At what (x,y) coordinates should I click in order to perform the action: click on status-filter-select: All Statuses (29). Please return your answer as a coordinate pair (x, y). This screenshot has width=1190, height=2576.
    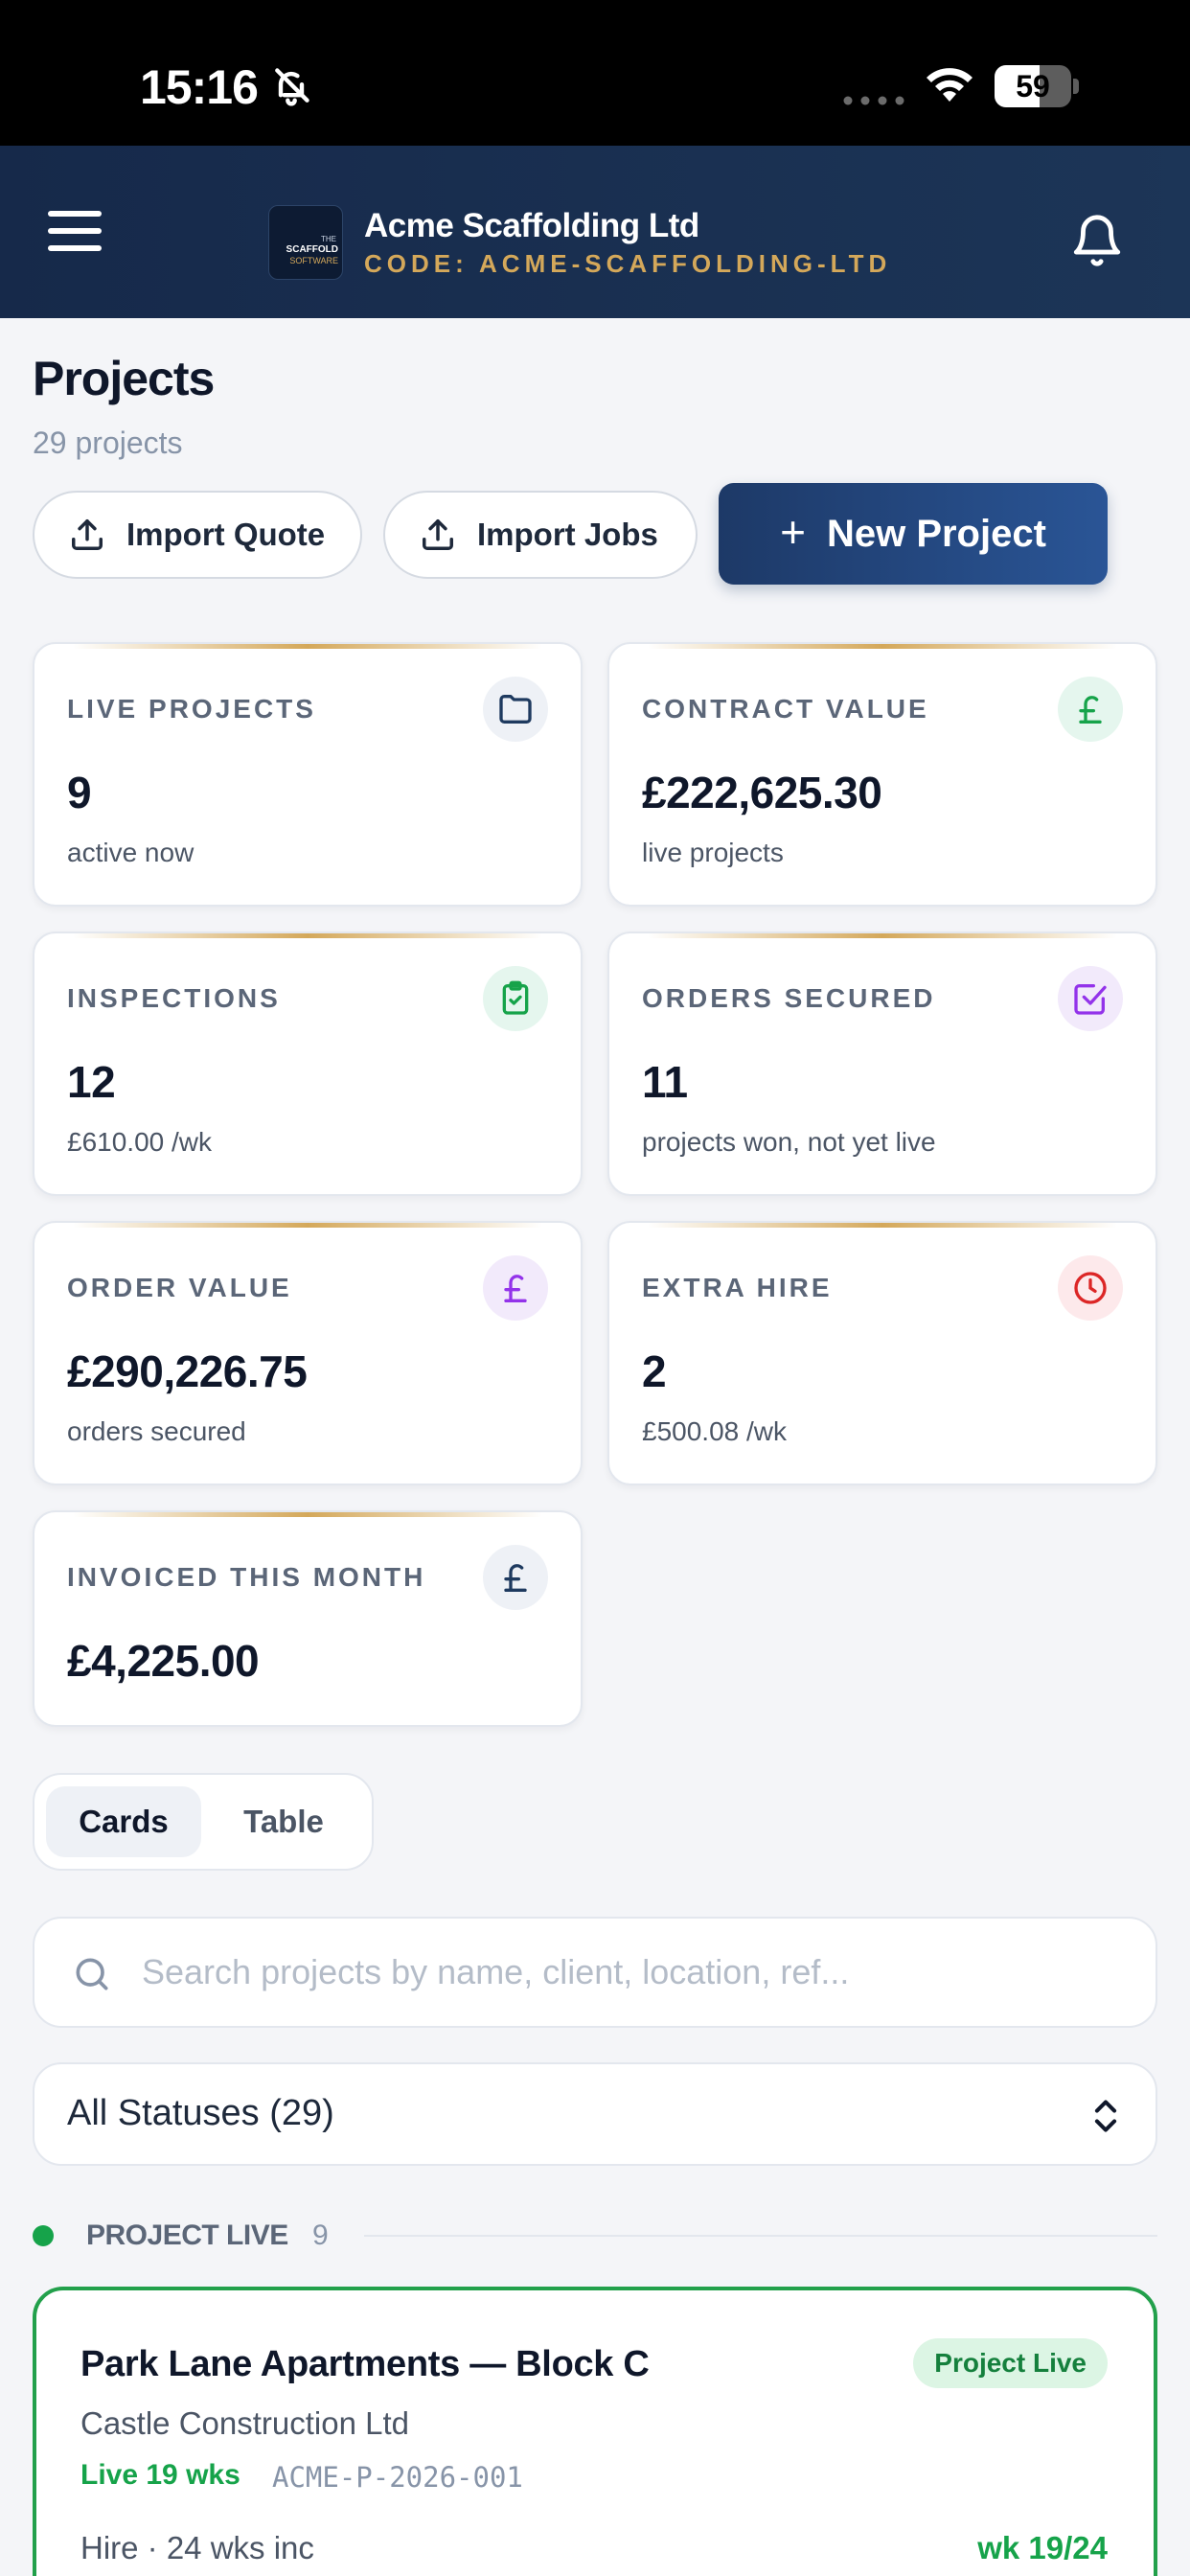
    Looking at the image, I should click on (595, 2114).